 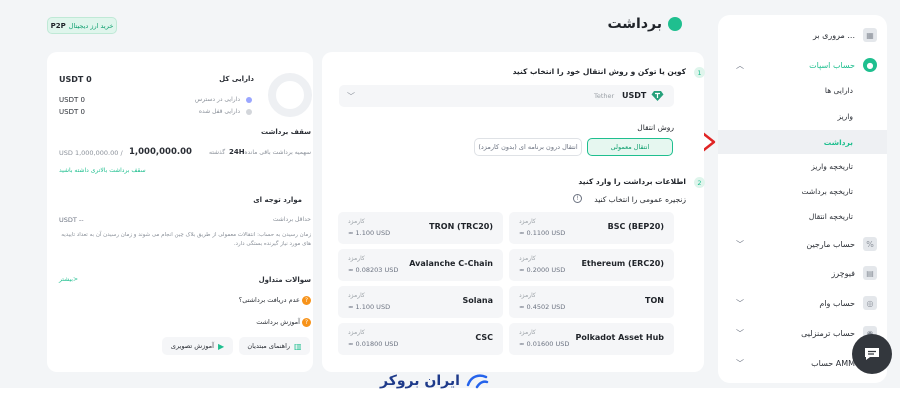 What do you see at coordinates (278, 322) in the screenshot?
I see `faq-item-label: آموزش برداشت` at bounding box center [278, 322].